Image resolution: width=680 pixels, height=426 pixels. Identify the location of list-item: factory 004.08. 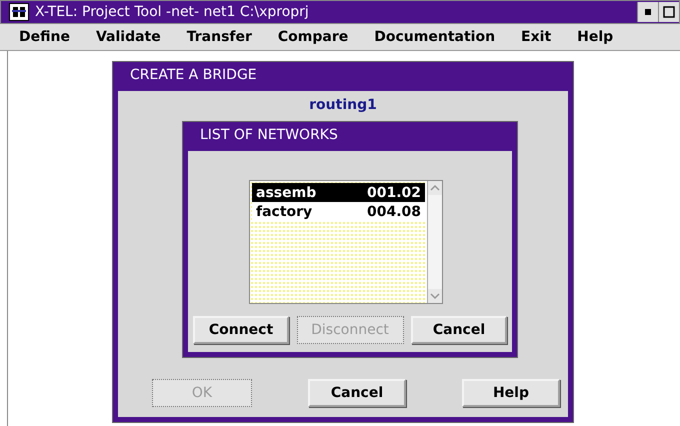
(338, 211).